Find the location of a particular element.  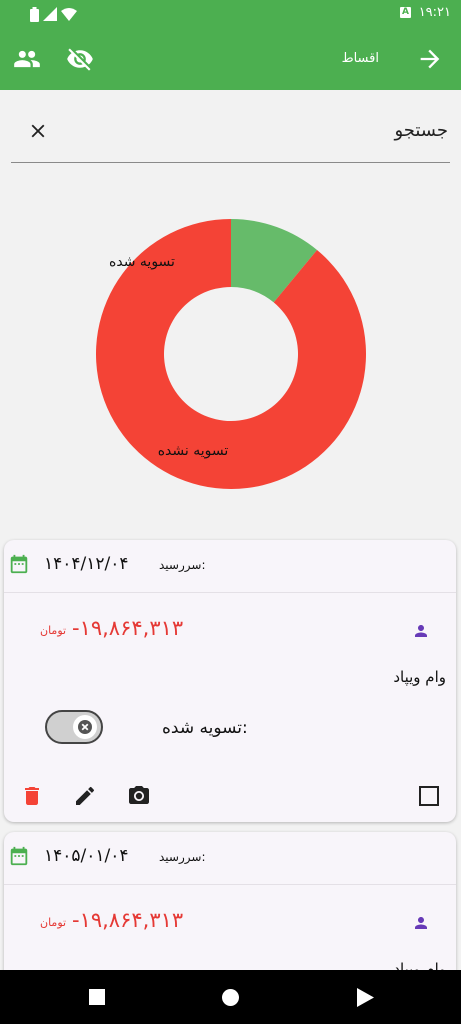

chart-slice-label-0: تسویه شده is located at coordinates (142, 262).